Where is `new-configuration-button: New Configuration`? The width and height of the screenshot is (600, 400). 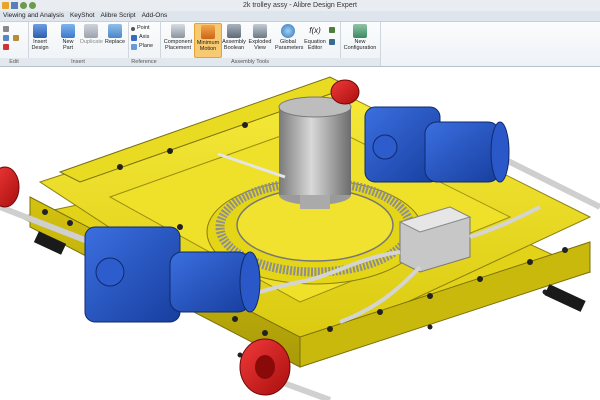 new-configuration-button: New Configuration is located at coordinates (360, 37).